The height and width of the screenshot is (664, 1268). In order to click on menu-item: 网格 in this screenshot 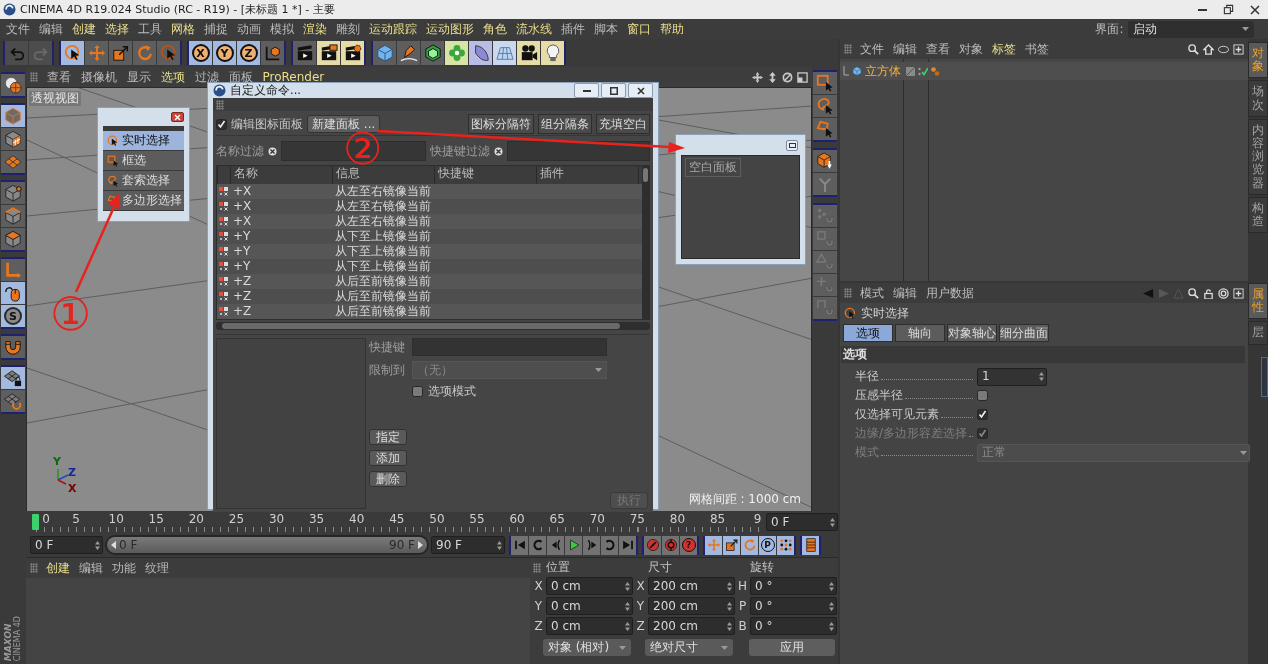, I will do `click(182, 29)`.